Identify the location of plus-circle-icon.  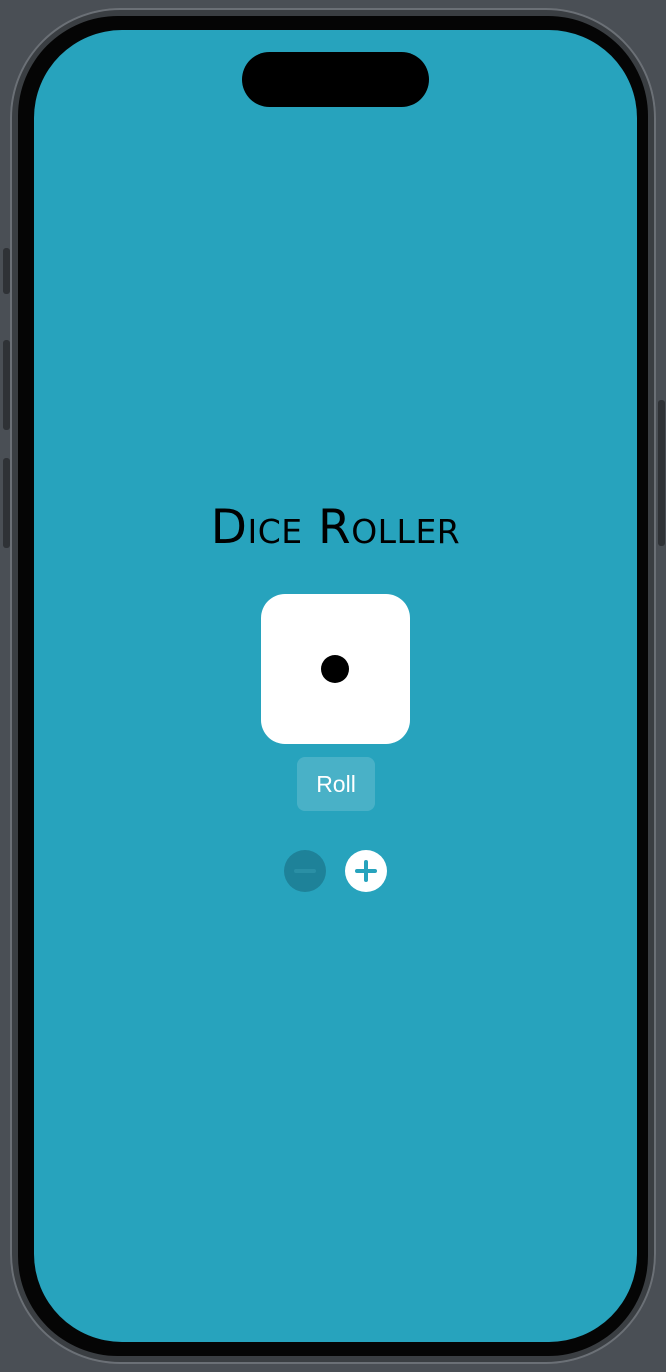
(366, 871).